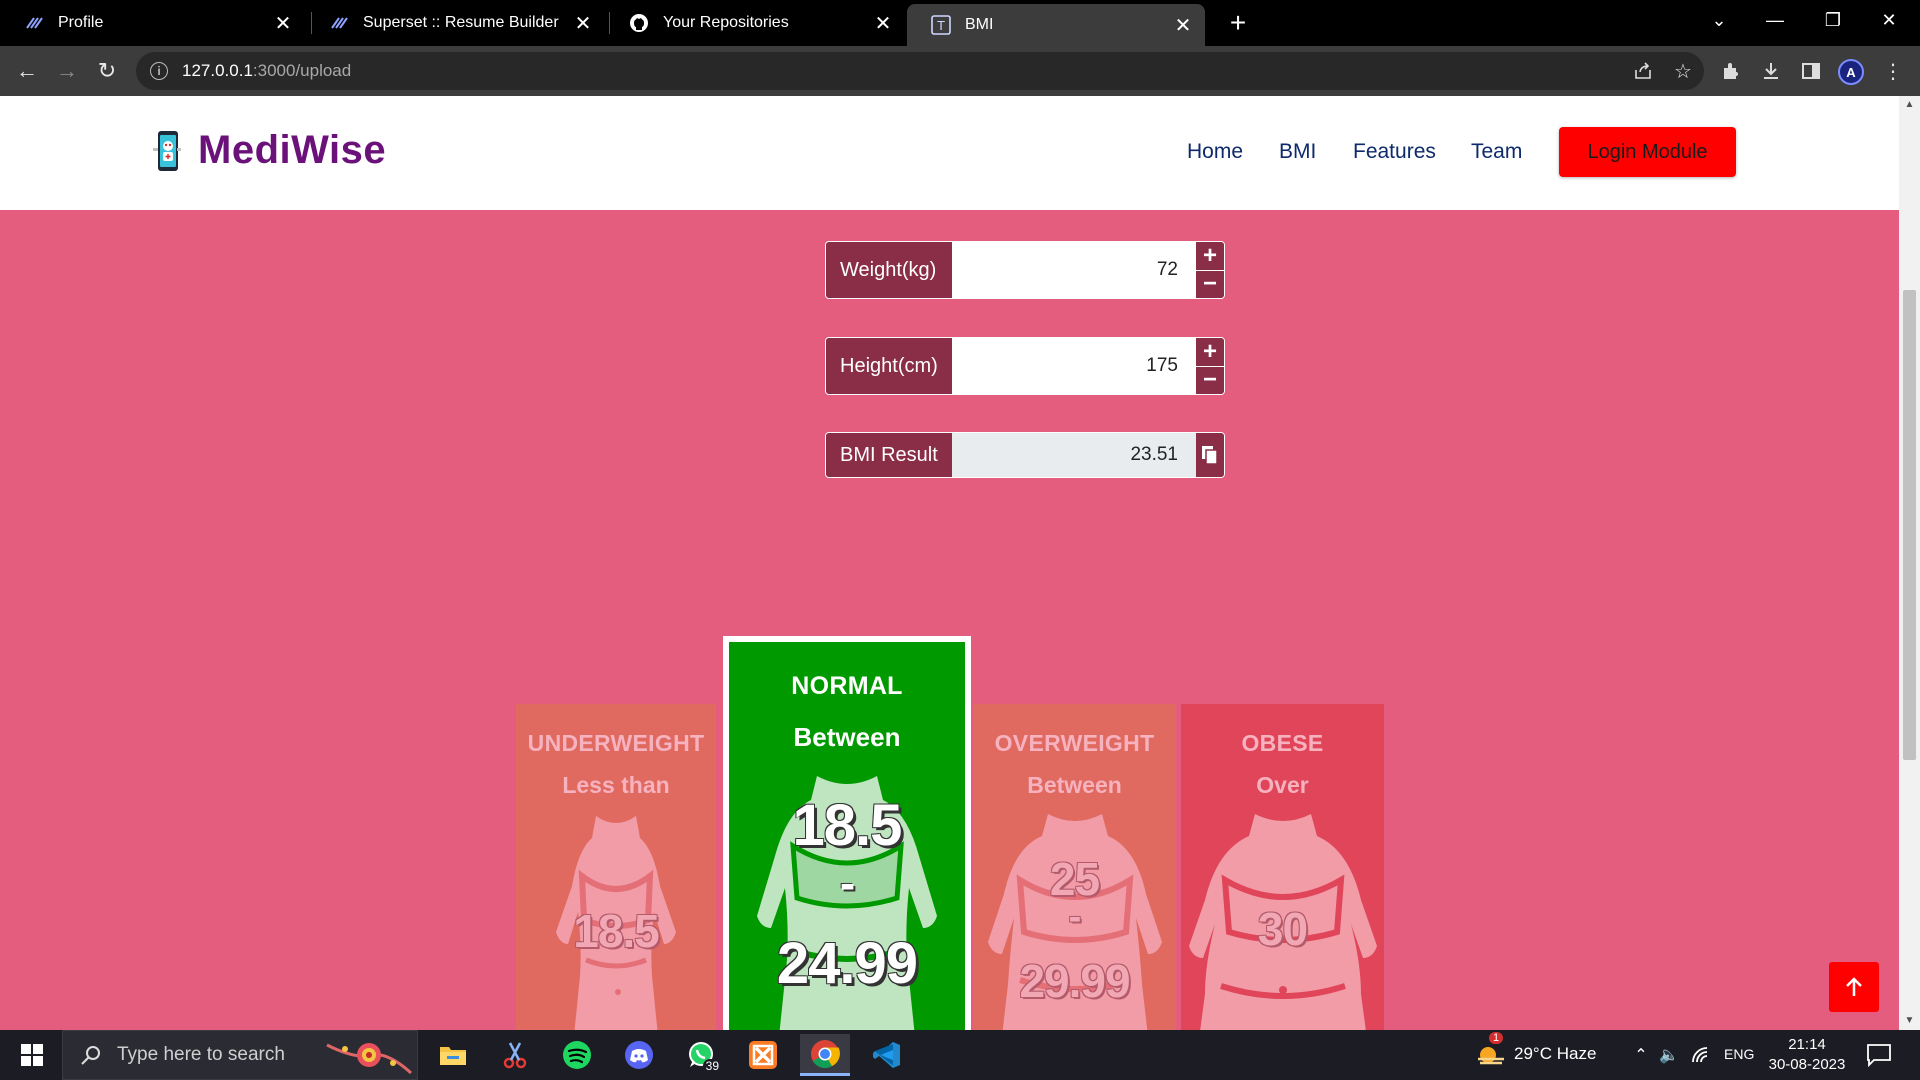  What do you see at coordinates (1719, 20) in the screenshot?
I see `tab-search-icon: ⌄` at bounding box center [1719, 20].